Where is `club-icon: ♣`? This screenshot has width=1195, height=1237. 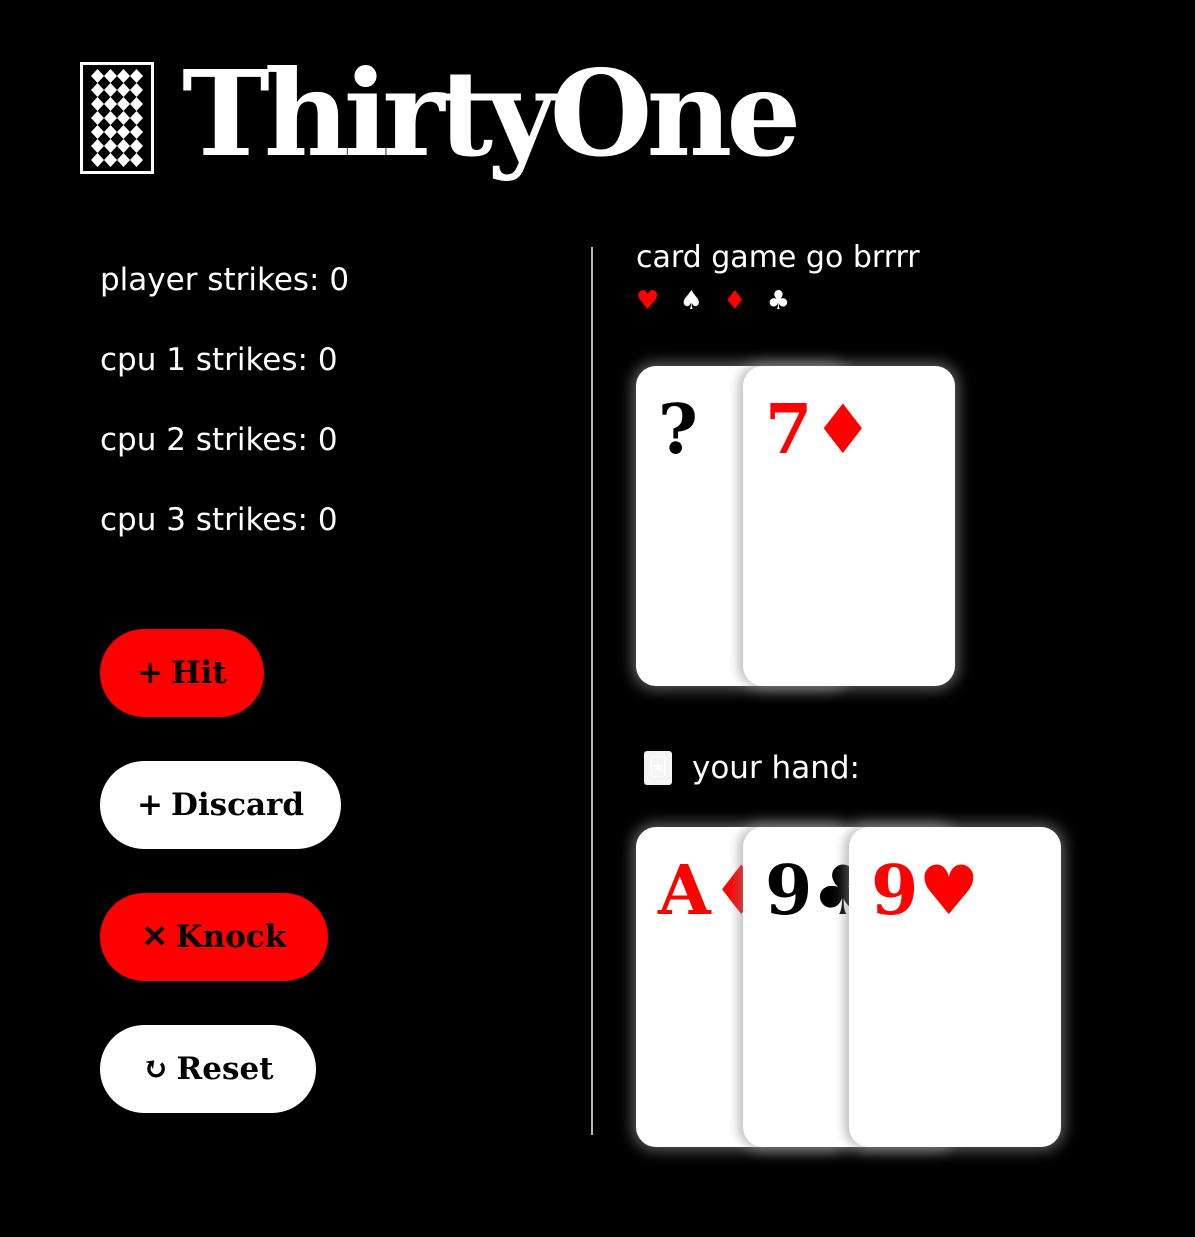
club-icon: ♣ is located at coordinates (781, 301).